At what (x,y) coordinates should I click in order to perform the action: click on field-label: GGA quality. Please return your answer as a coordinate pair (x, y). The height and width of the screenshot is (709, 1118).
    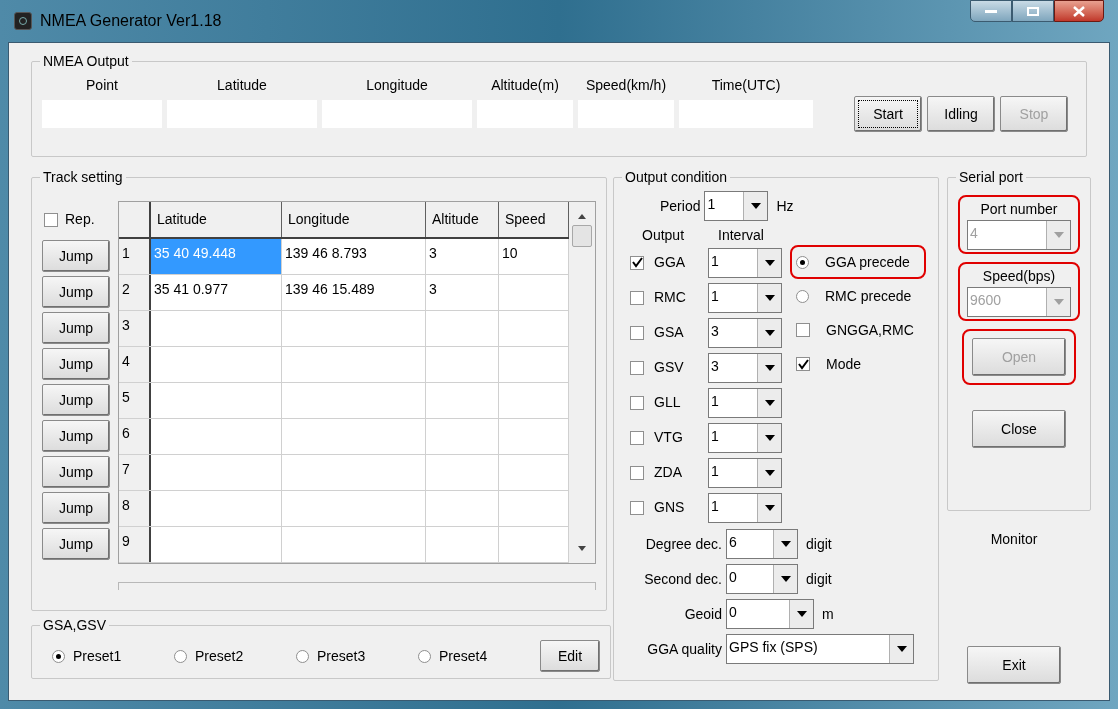
    Looking at the image, I should click on (684, 649).